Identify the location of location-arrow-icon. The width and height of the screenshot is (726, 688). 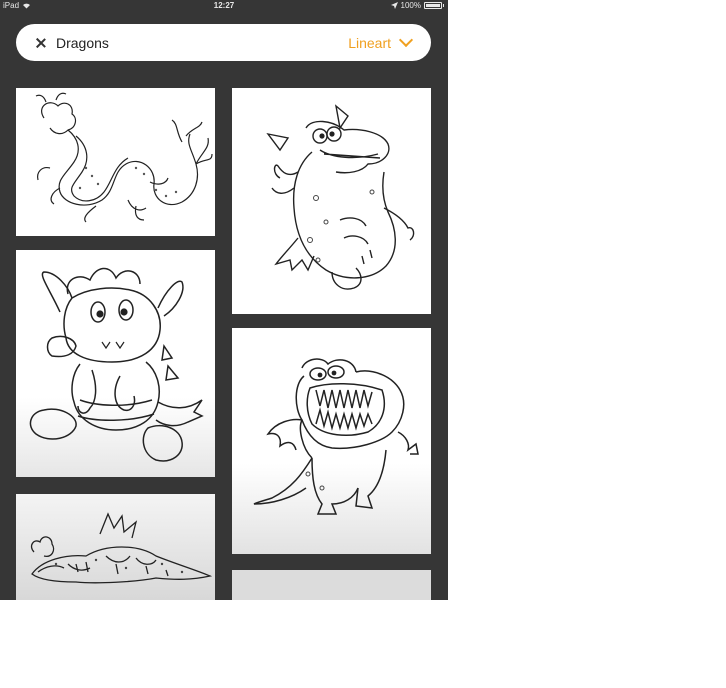
(394, 5).